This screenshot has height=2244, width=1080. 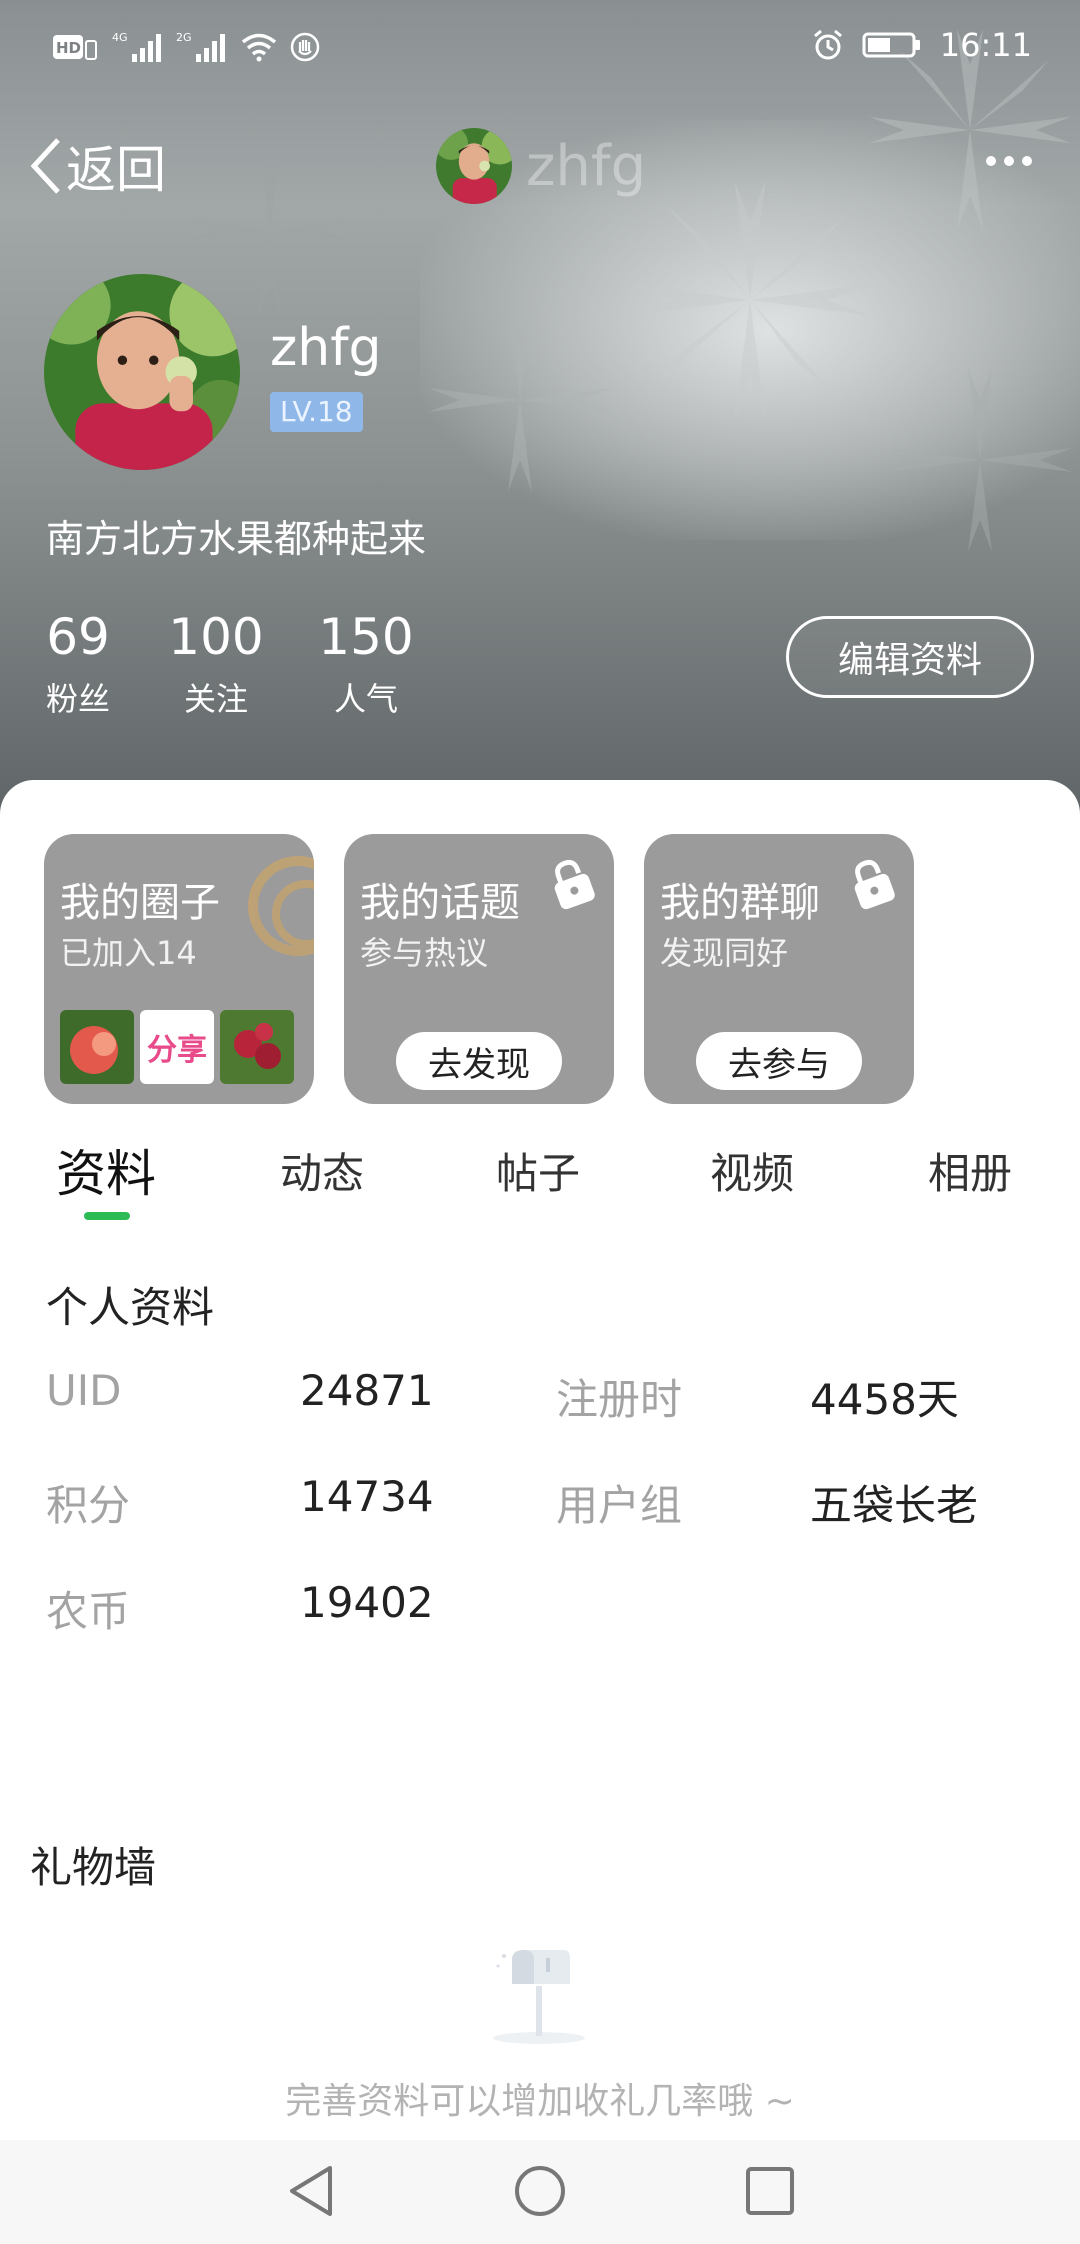 I want to click on info-label-coins: 农币, so click(x=88, y=1611).